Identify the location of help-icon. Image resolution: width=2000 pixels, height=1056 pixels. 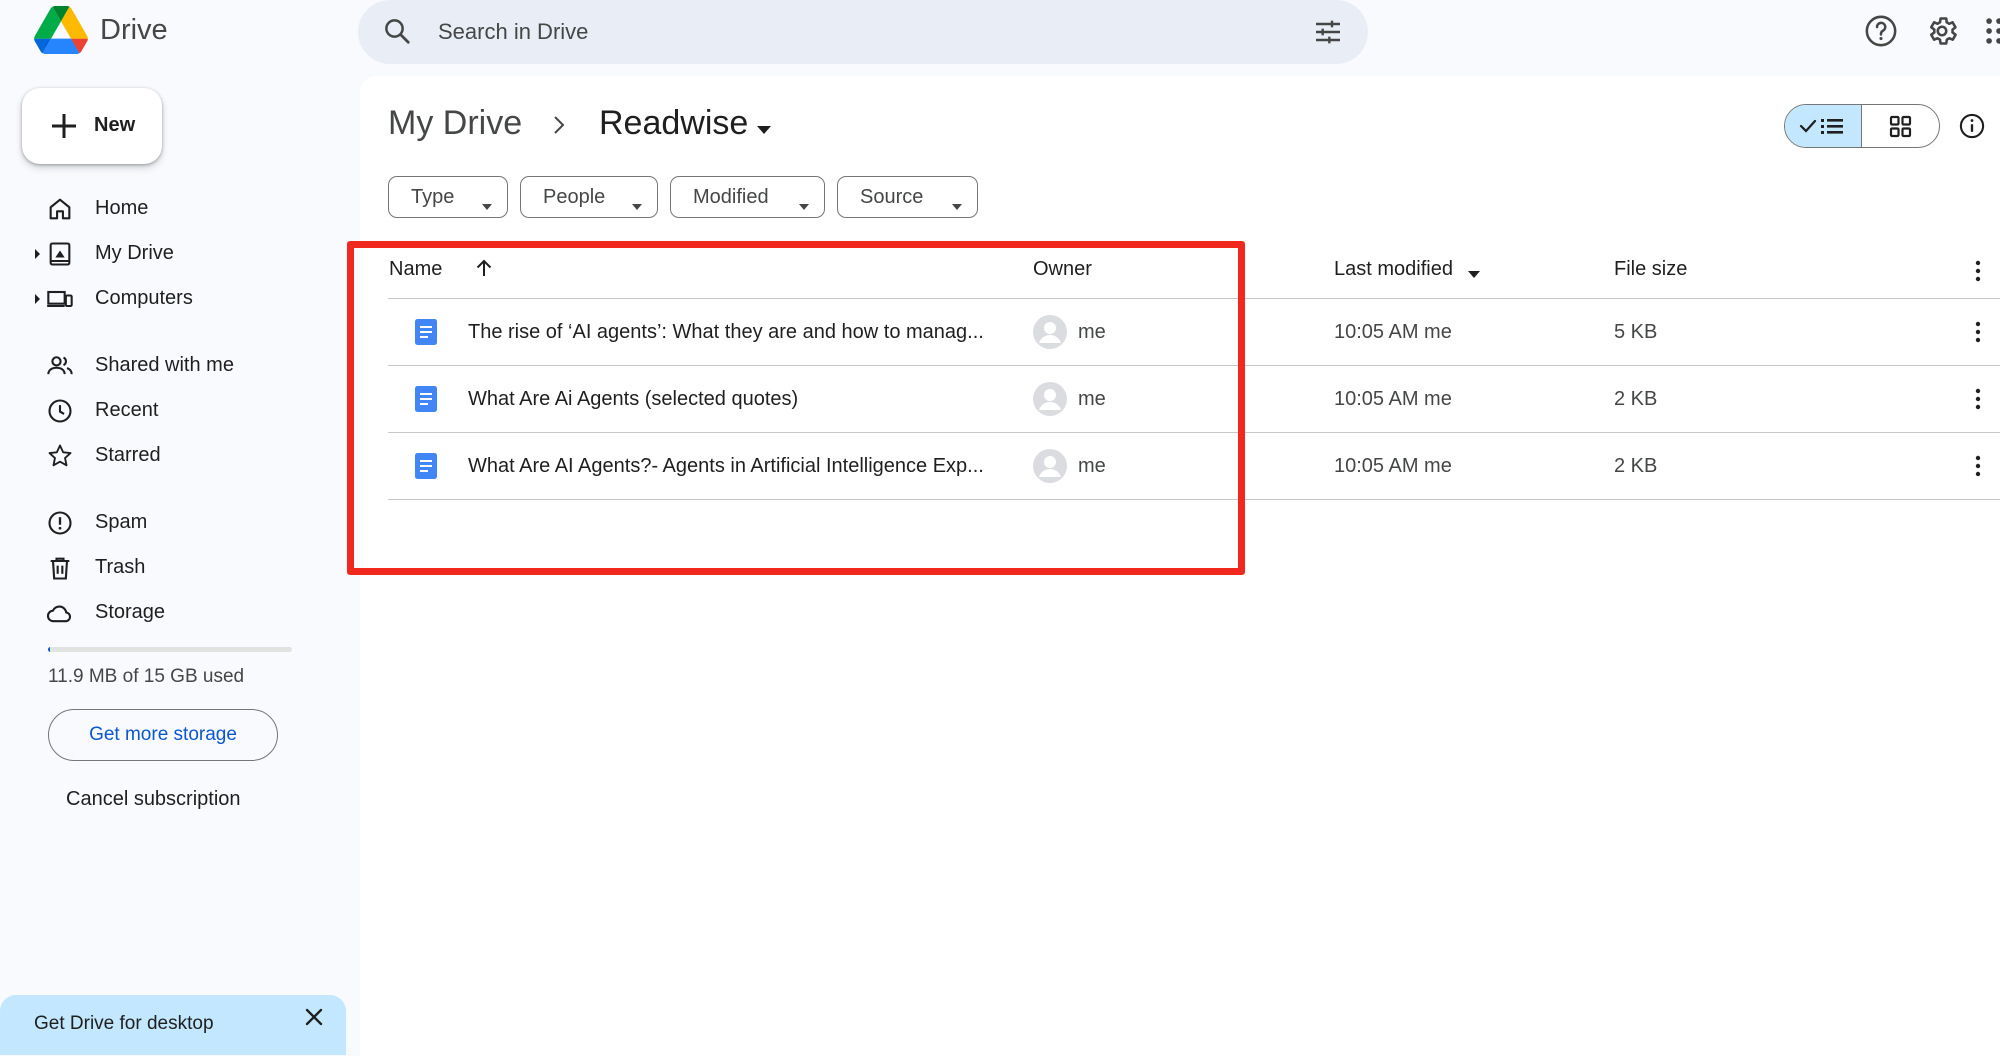
(1881, 31).